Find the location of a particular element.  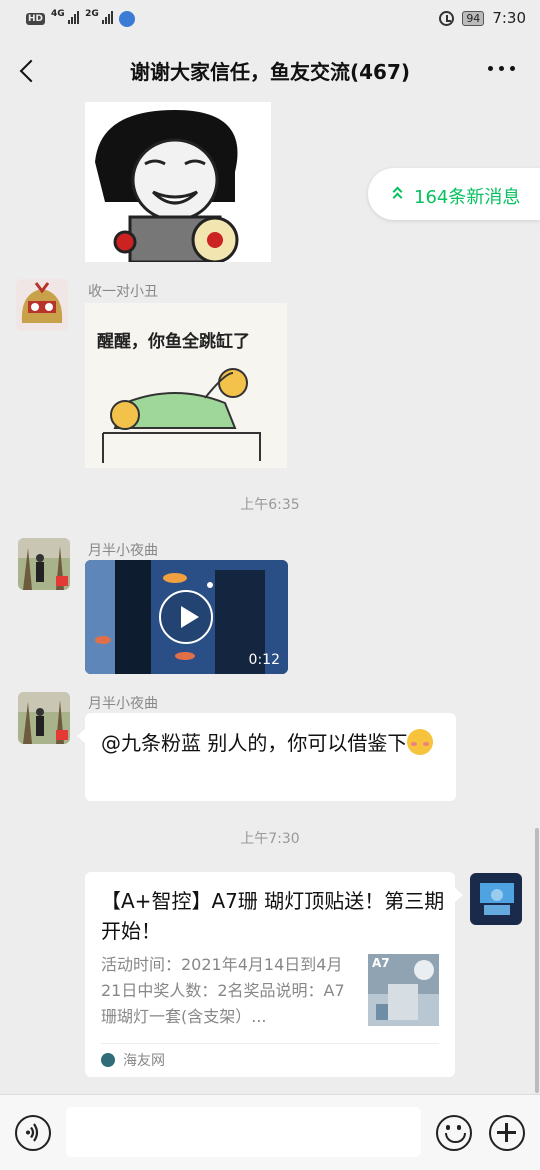

scrollbar is located at coordinates (537, 960).